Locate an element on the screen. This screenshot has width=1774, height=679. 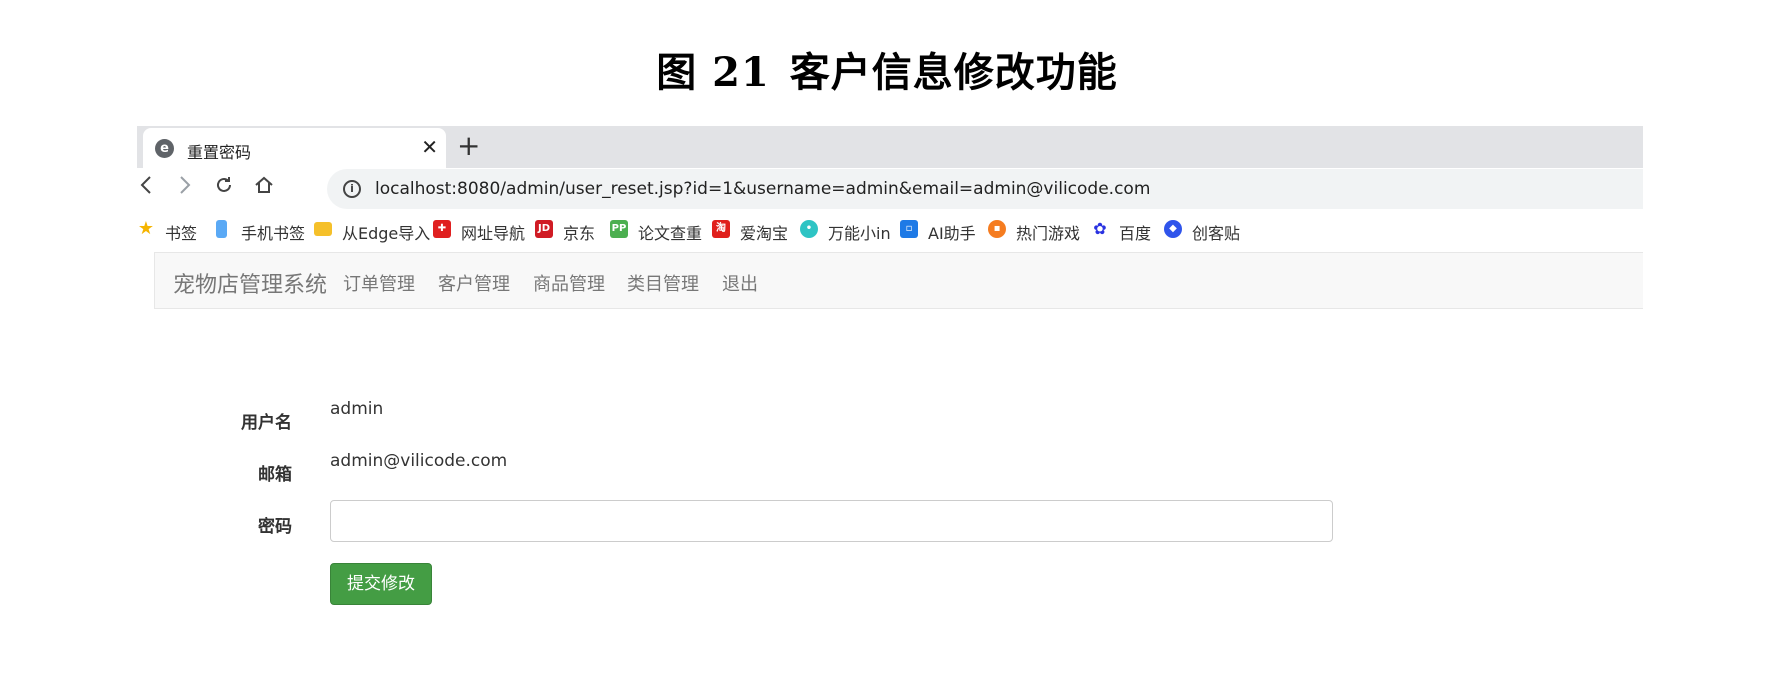
figure-label: 图 is located at coordinates (677, 72).